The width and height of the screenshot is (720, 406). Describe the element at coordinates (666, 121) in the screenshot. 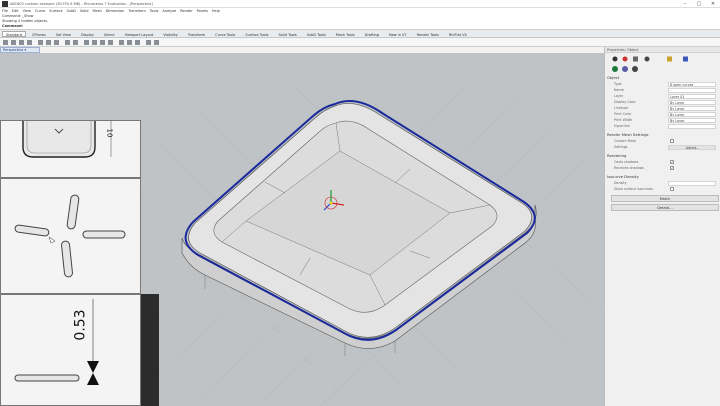

I see `property-row-print-width: Print Width By Layer` at that location.